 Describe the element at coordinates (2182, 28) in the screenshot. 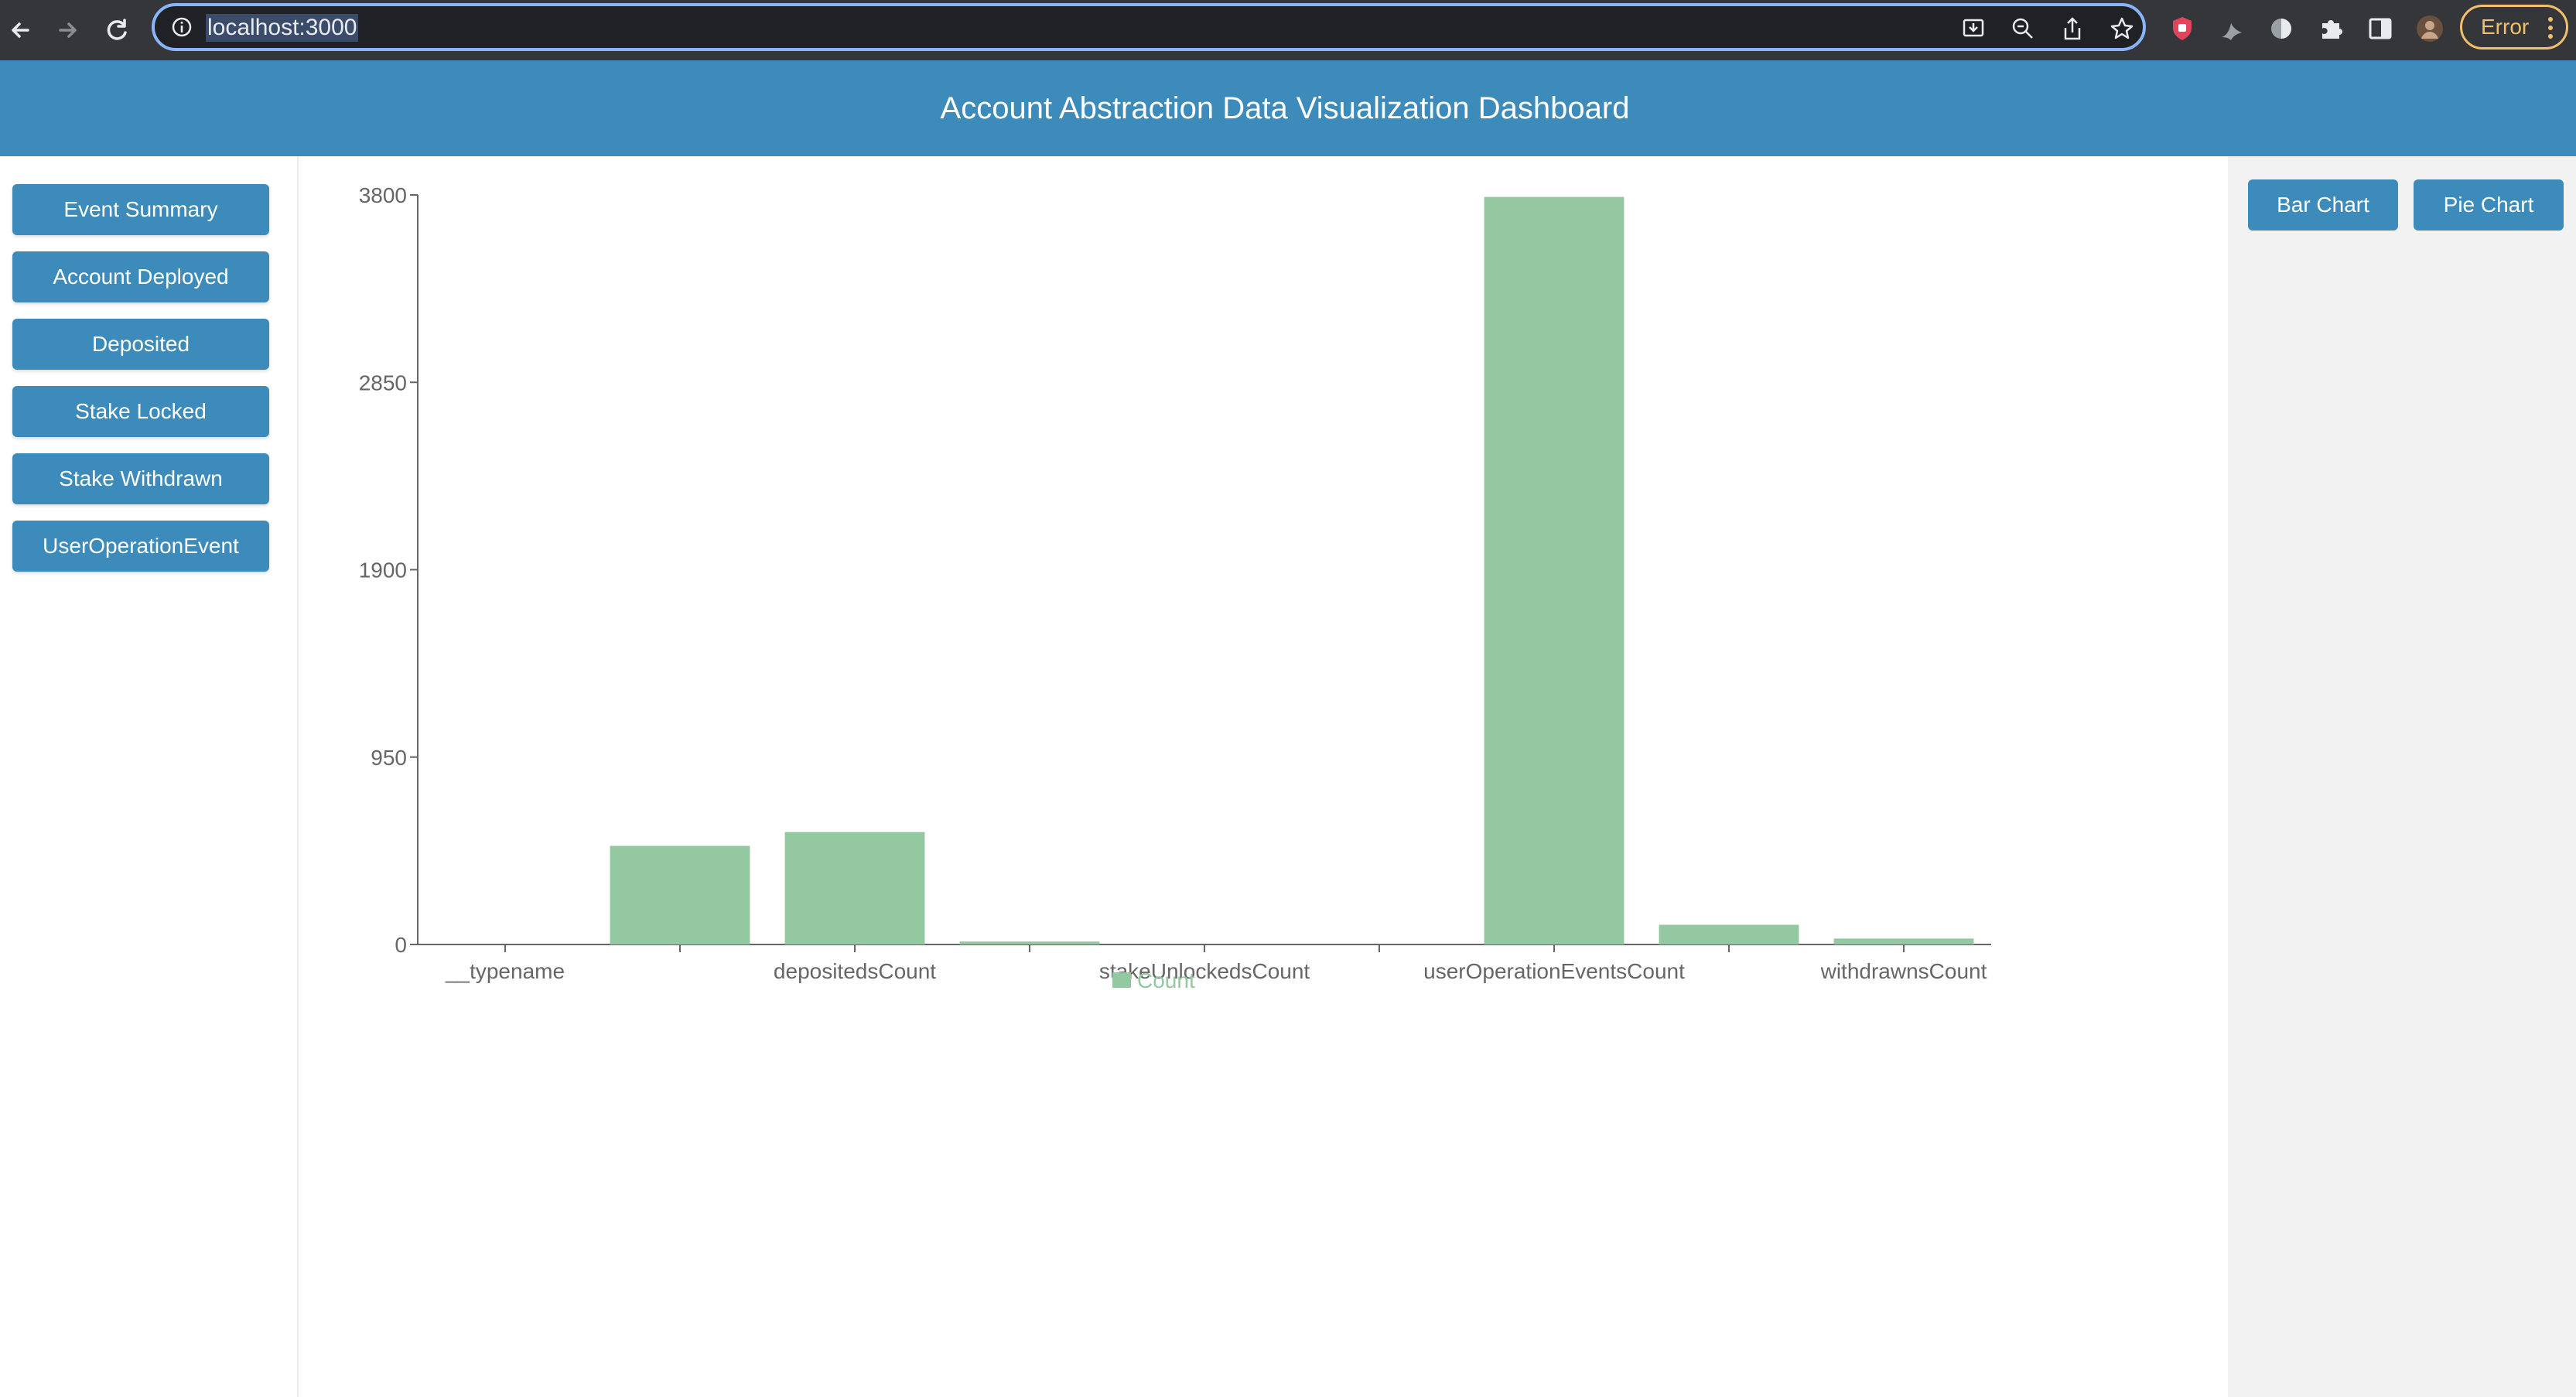

I see `shield-extension-icon` at that location.